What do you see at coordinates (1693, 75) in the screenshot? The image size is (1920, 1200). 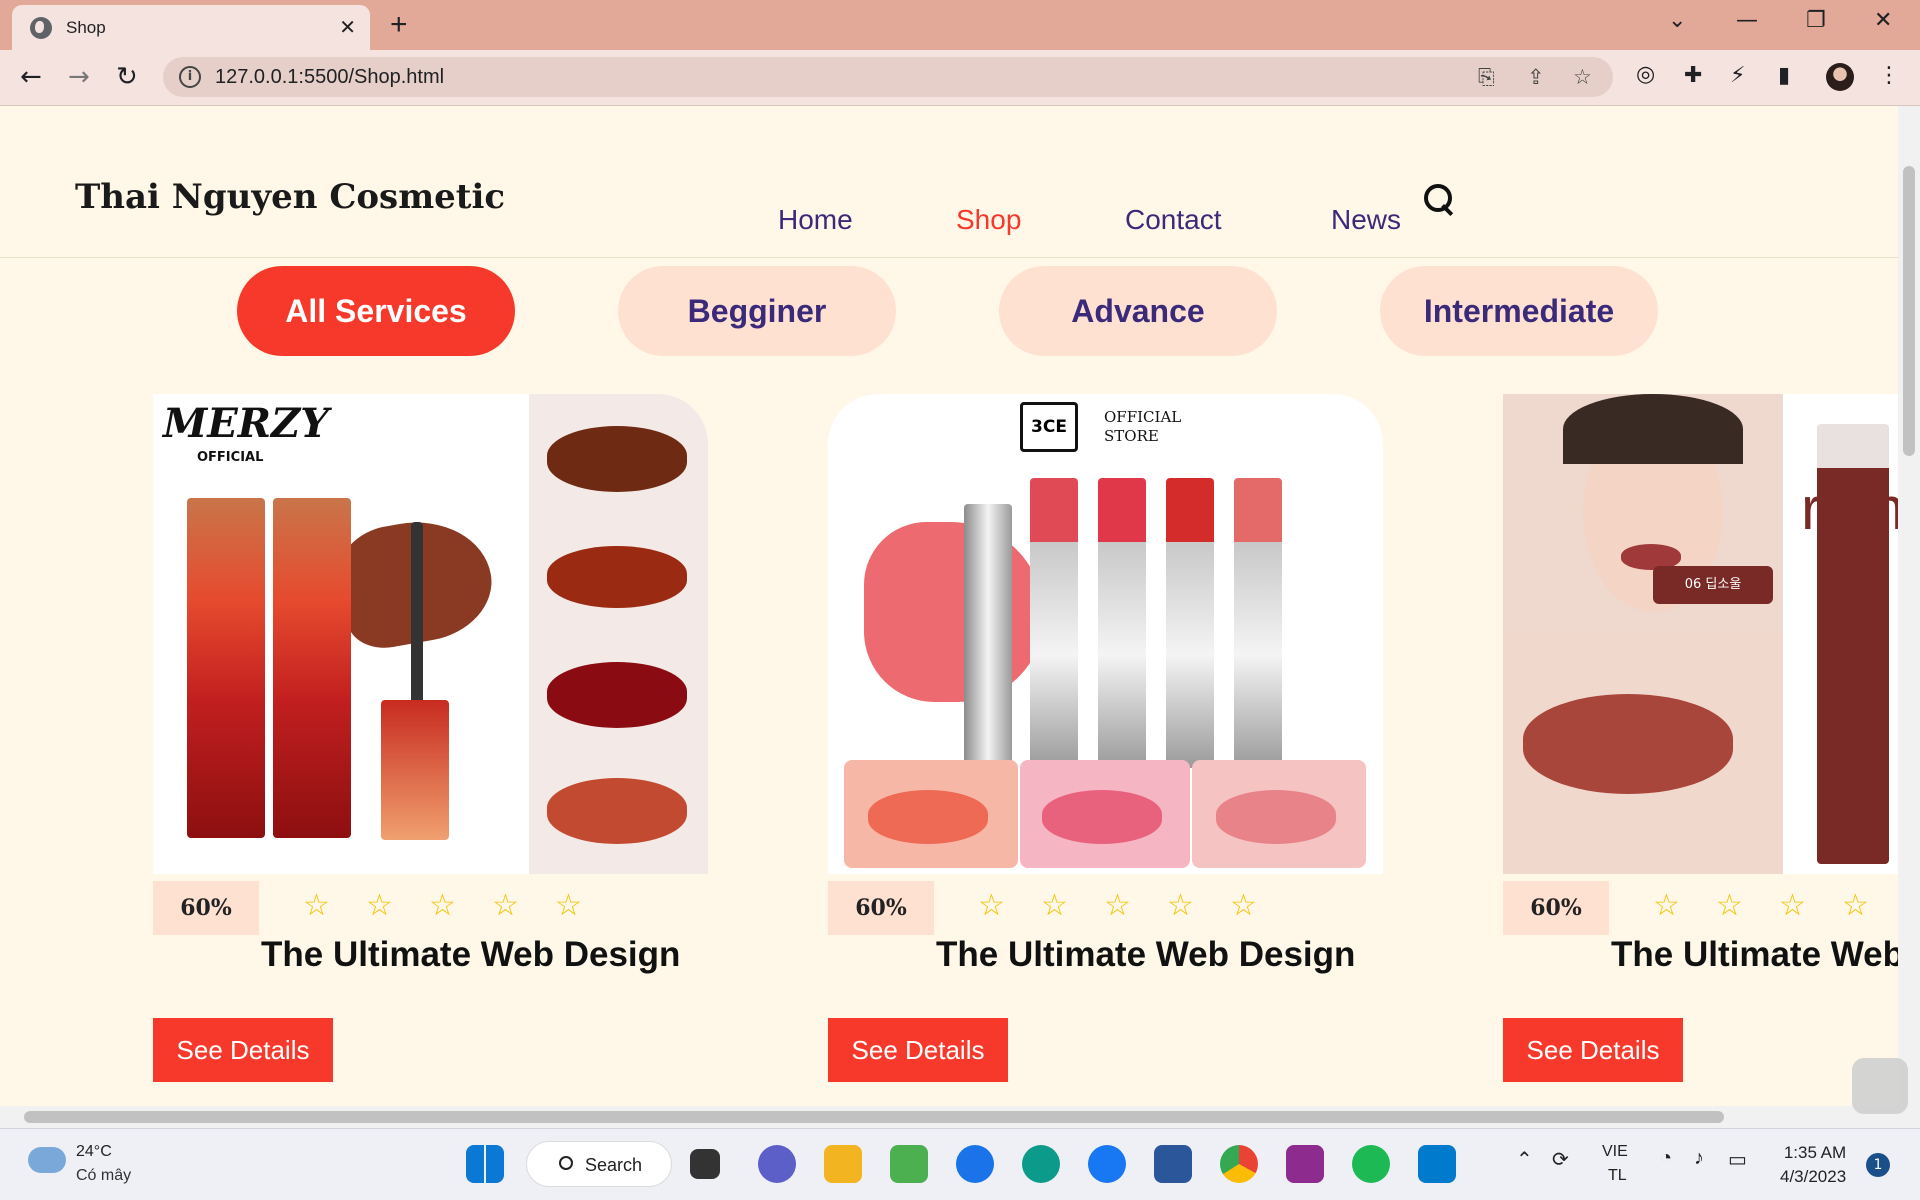 I see `extensions-puzzle-icon: ✚` at bounding box center [1693, 75].